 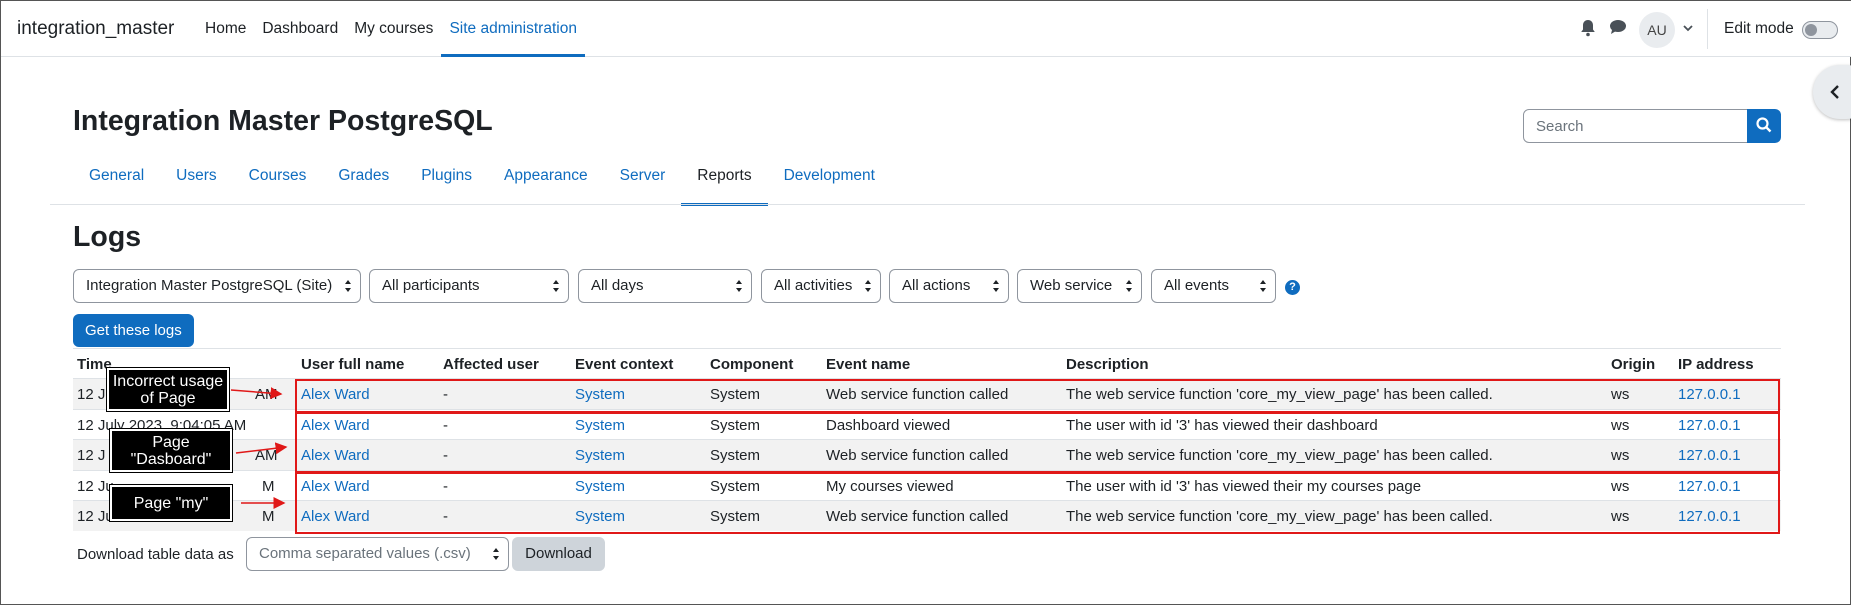 I want to click on actions-select: All actions, so click(x=949, y=286).